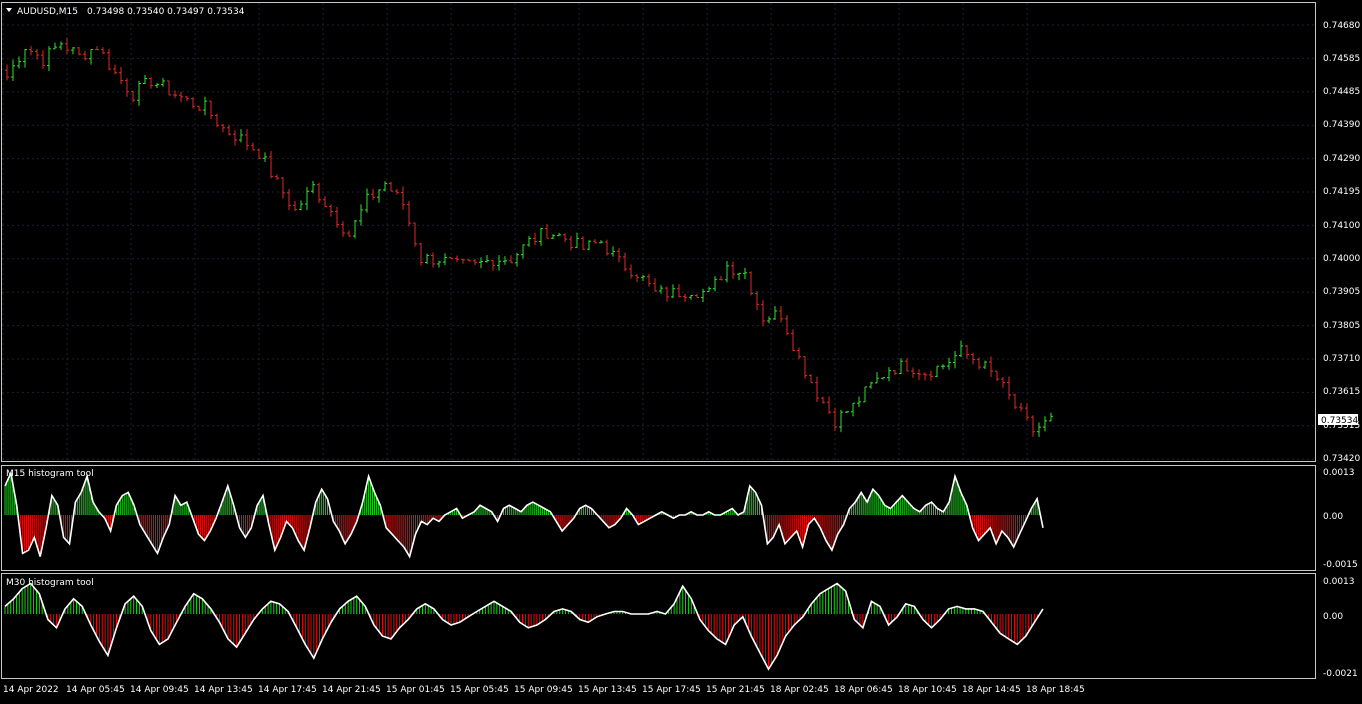 The image size is (1362, 704). What do you see at coordinates (1341, 159) in the screenshot?
I see `price-tick-label: 0.74290` at bounding box center [1341, 159].